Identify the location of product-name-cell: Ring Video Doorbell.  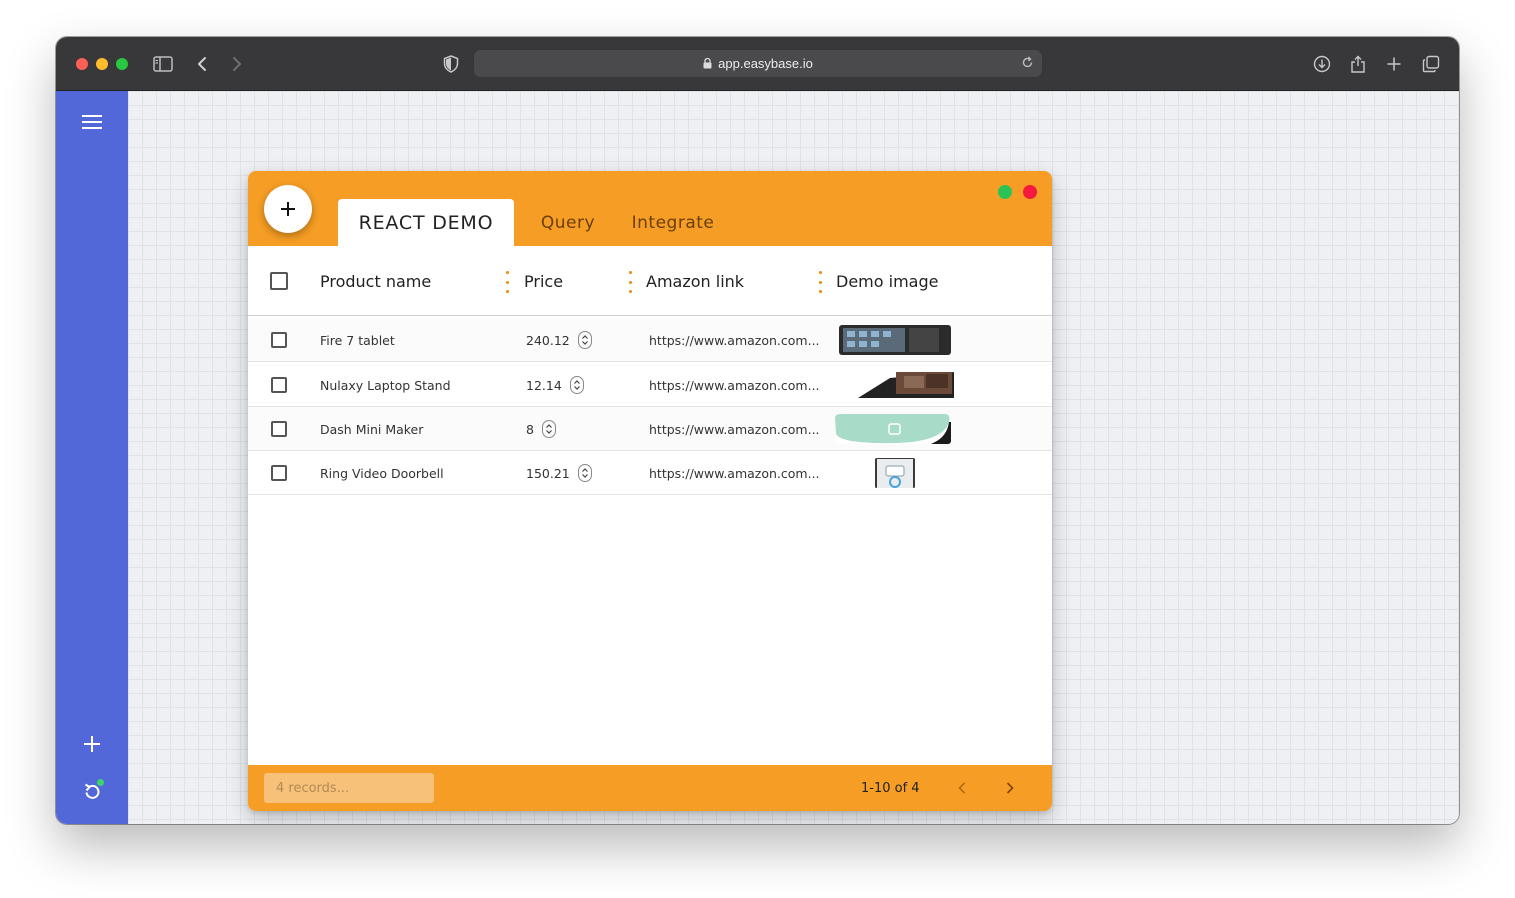
(382, 473).